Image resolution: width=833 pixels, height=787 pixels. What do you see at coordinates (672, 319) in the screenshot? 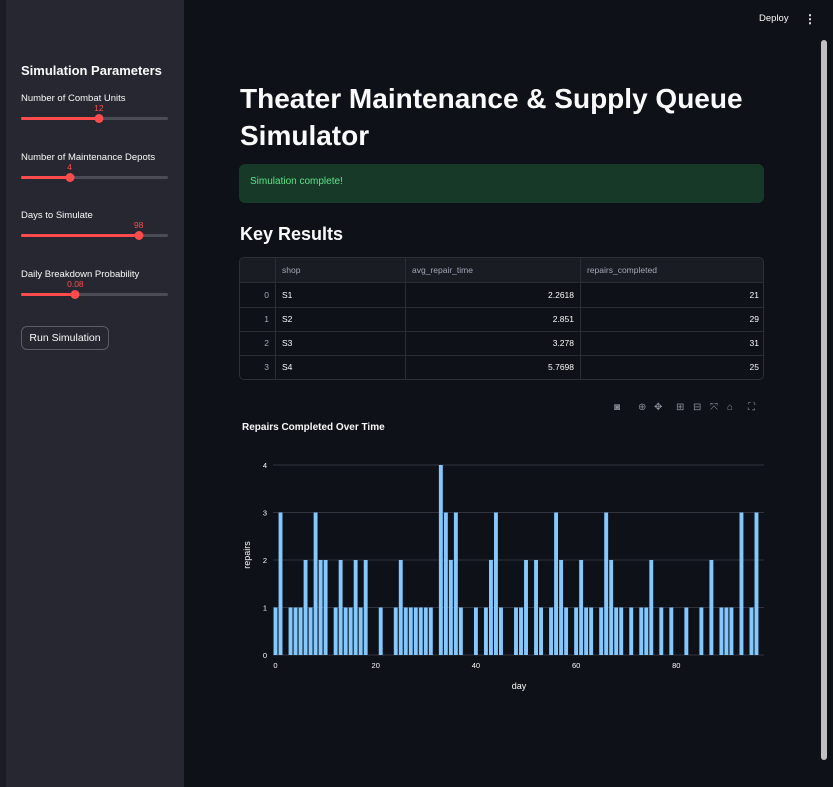
I see `cell-repairs-completed: 29` at bounding box center [672, 319].